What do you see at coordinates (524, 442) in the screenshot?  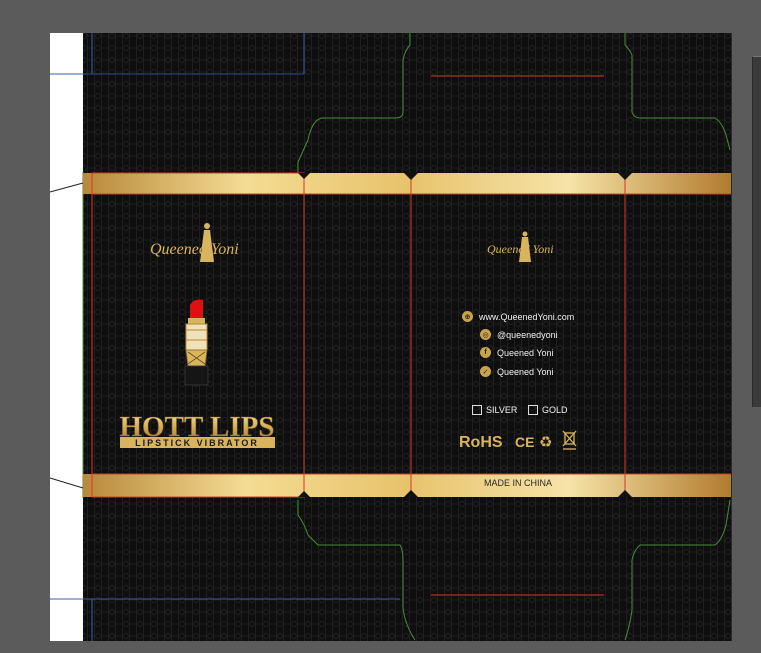 I see `ce-mark: CE` at bounding box center [524, 442].